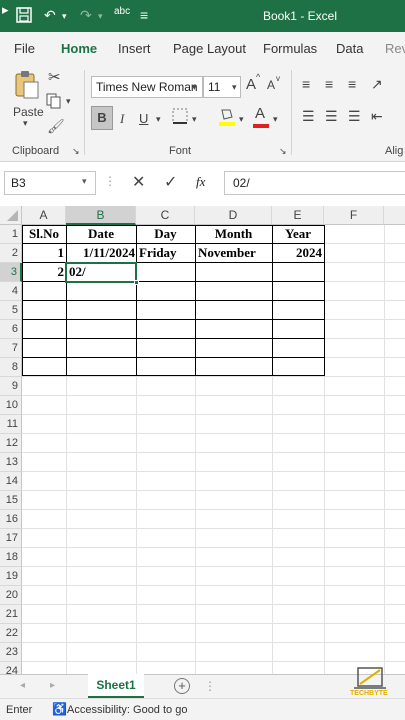  What do you see at coordinates (260, 113) in the screenshot?
I see `font-color-button: A` at bounding box center [260, 113].